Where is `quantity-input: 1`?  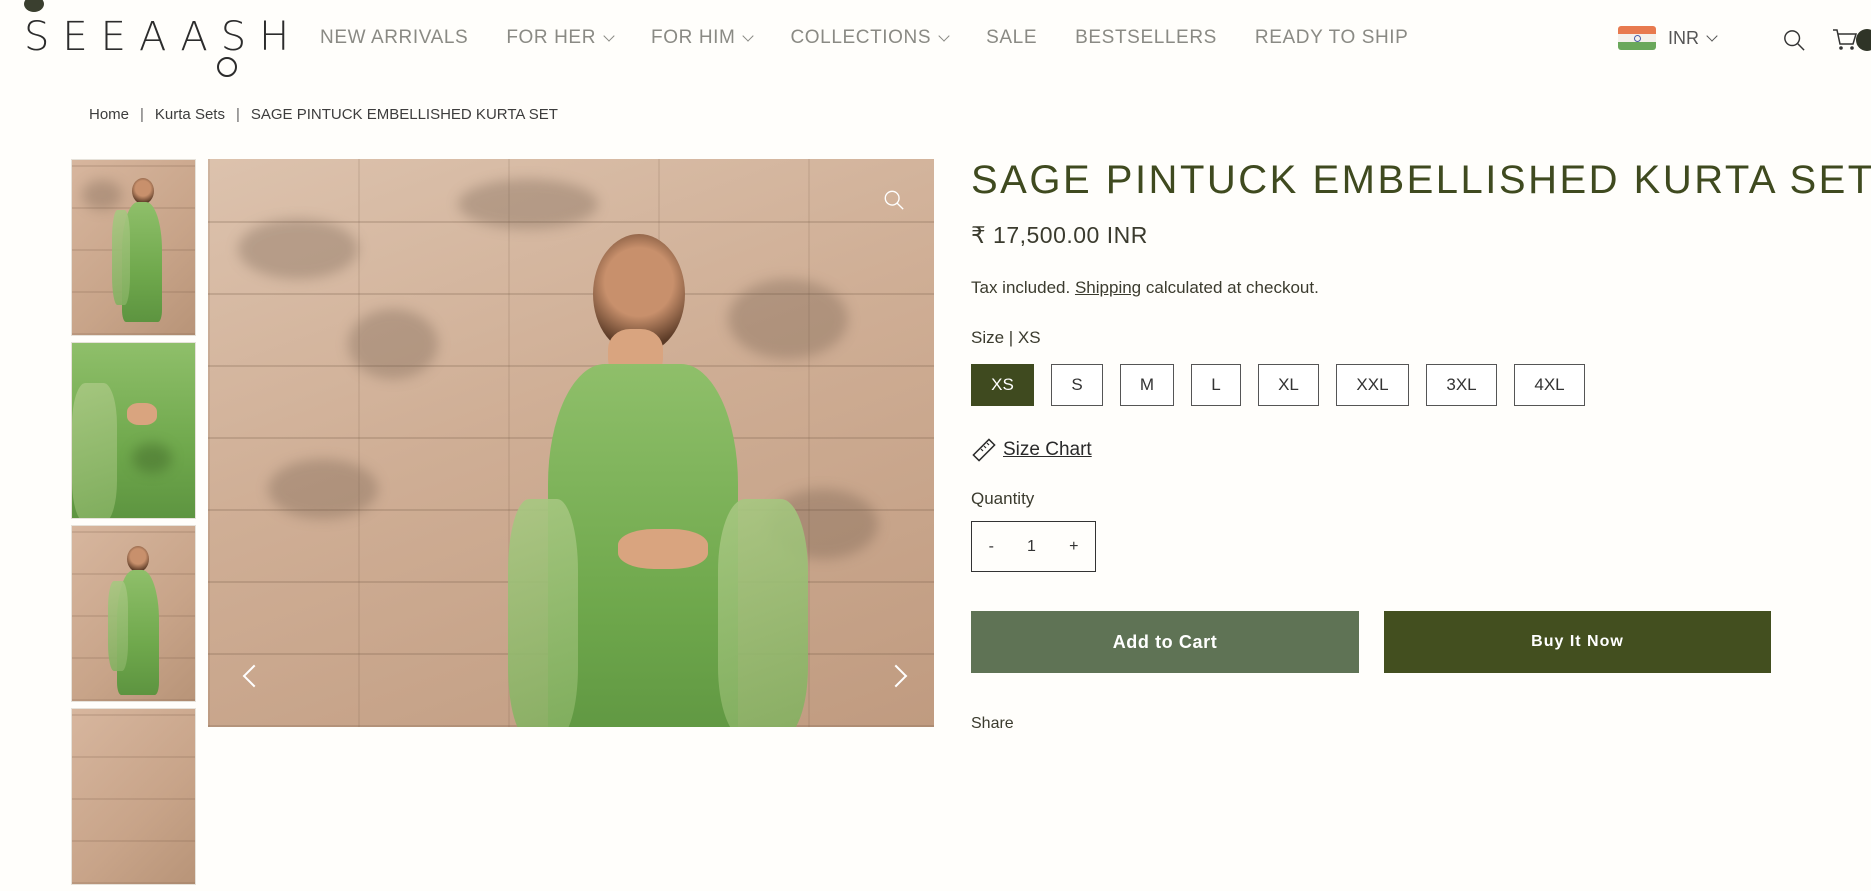 quantity-input: 1 is located at coordinates (1031, 547).